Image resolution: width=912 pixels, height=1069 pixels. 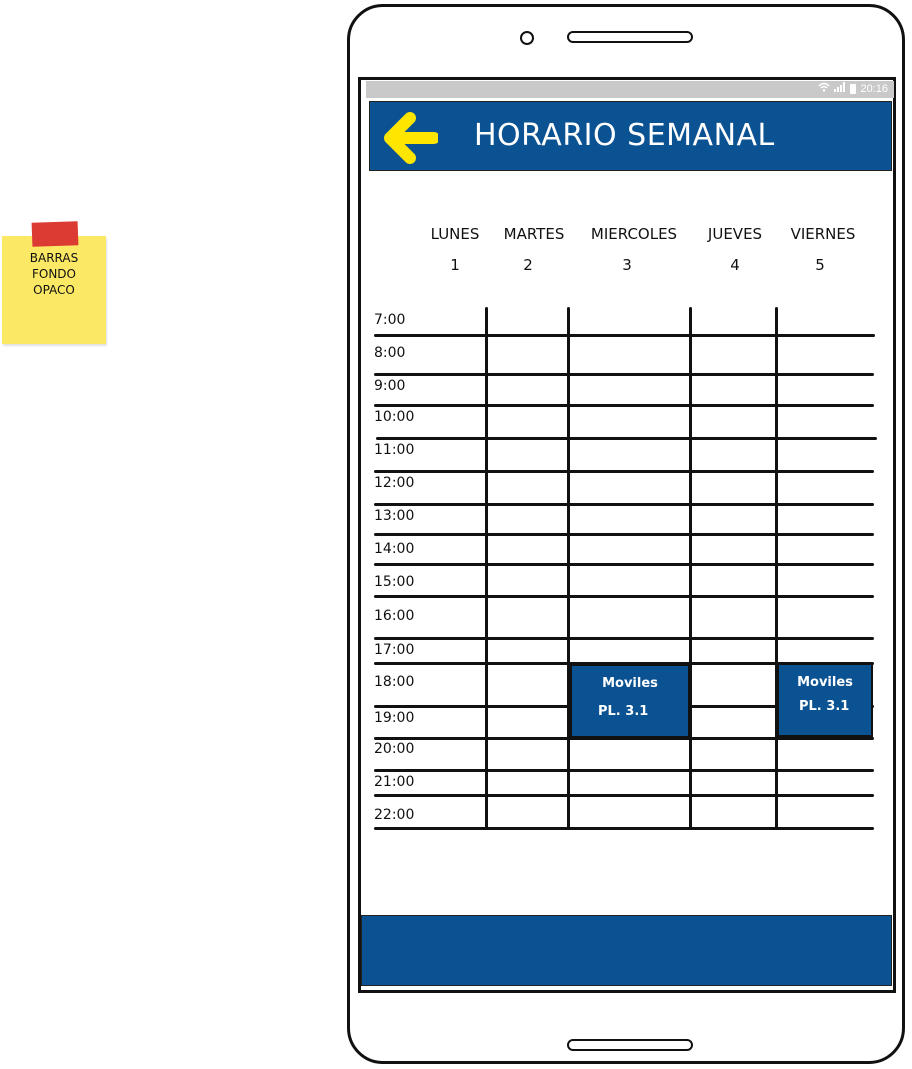 I want to click on time-label: 20:00, so click(x=394, y=749).